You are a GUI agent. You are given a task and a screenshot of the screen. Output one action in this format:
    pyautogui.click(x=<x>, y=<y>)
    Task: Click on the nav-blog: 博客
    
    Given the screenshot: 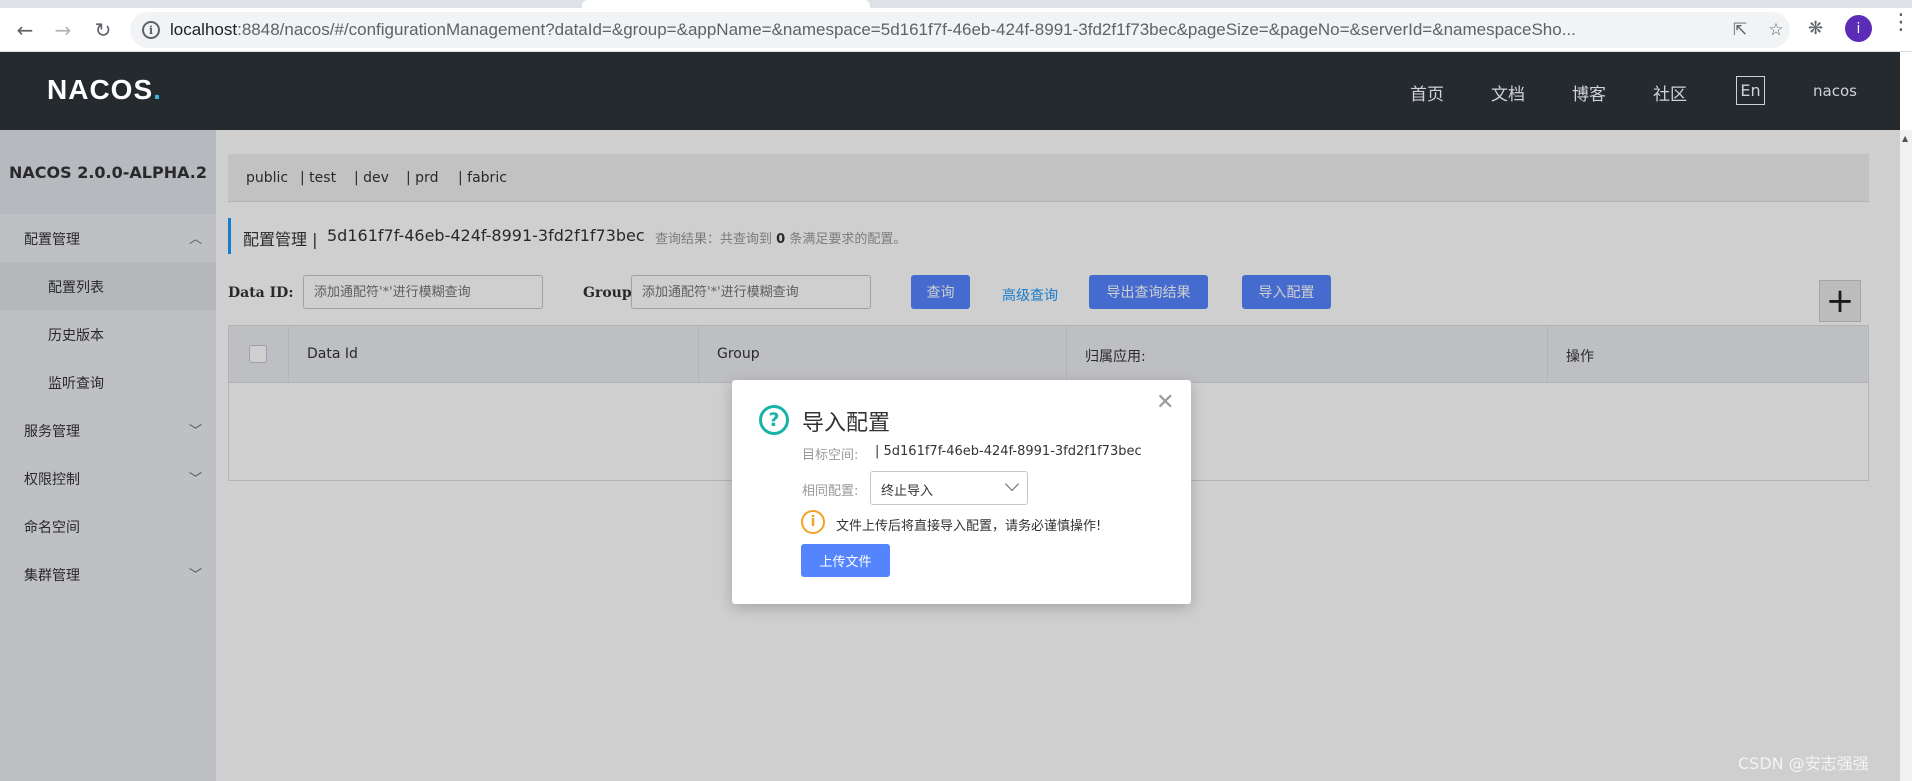 What is the action you would take?
    pyautogui.click(x=1589, y=92)
    